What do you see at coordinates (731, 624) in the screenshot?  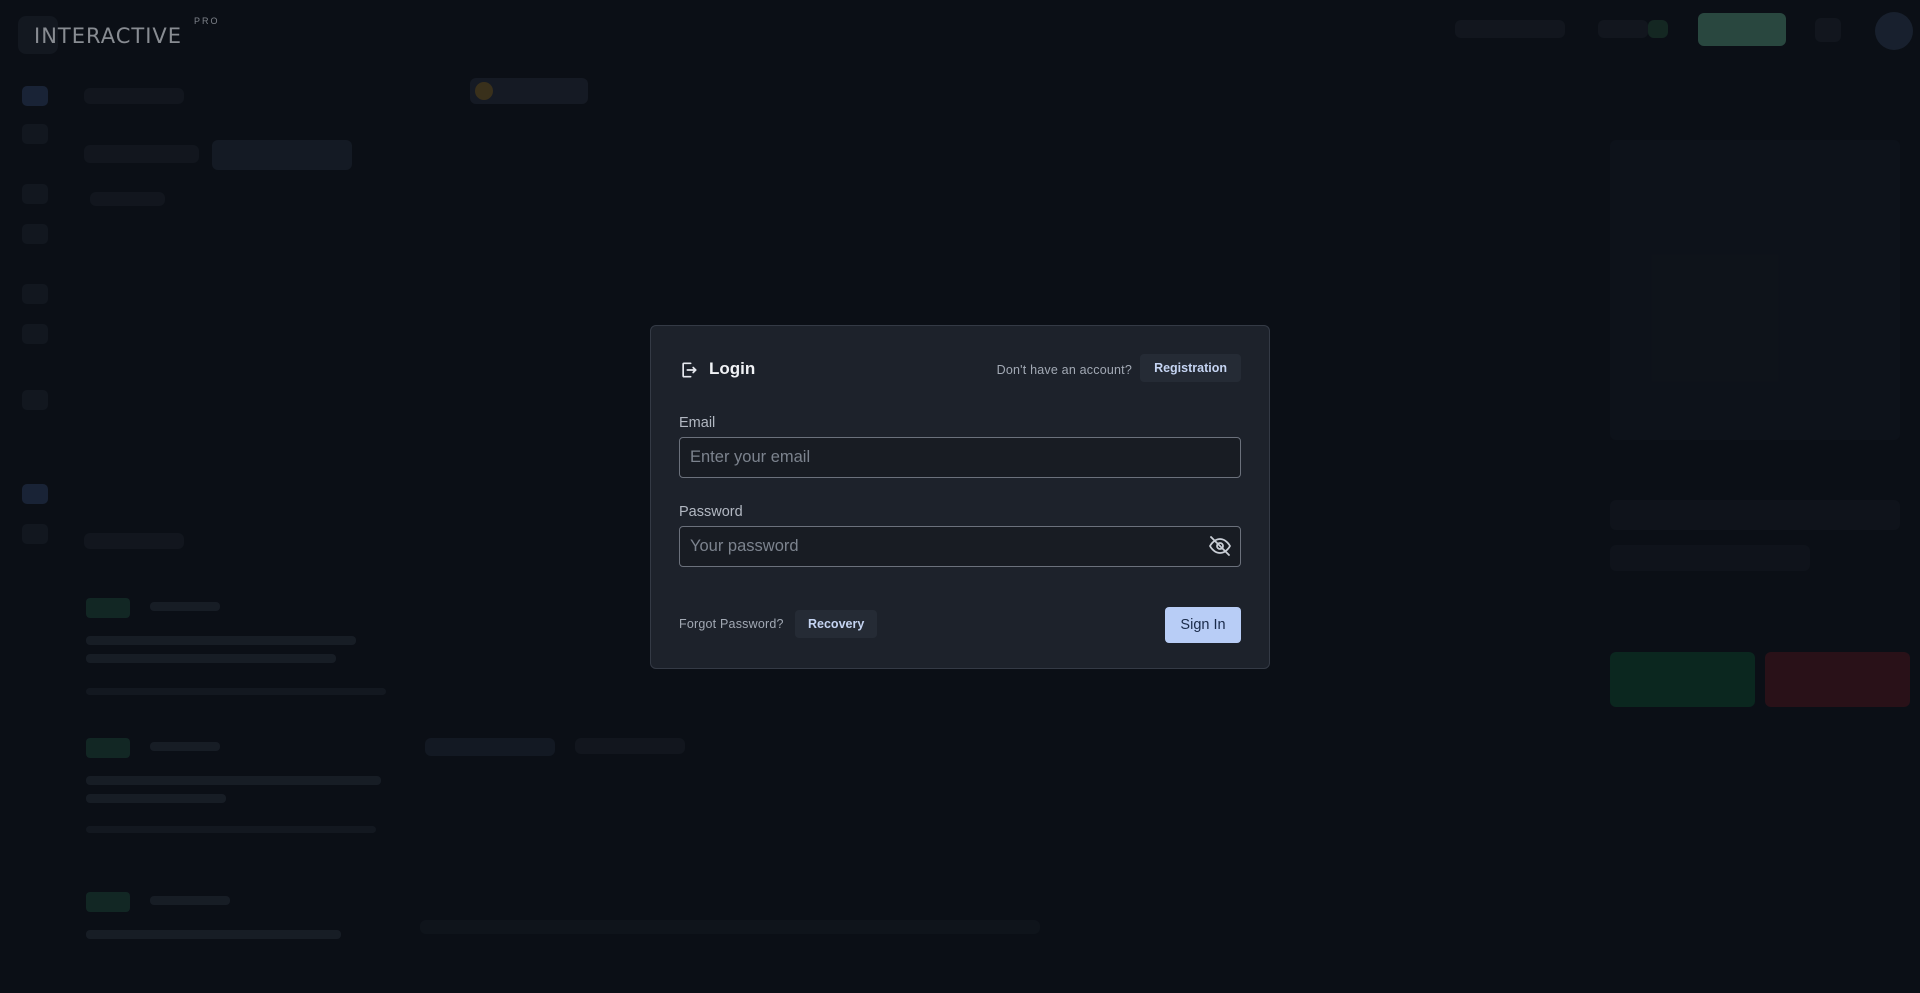 I see `forgot-password-text: Forgot Password?` at bounding box center [731, 624].